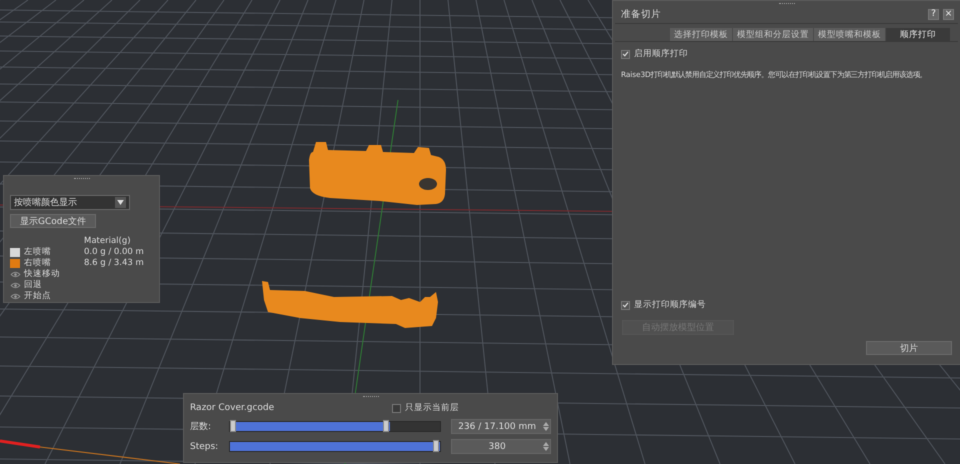  Describe the element at coordinates (773, 34) in the screenshot. I see `tab: 模型组和分层设置` at that location.